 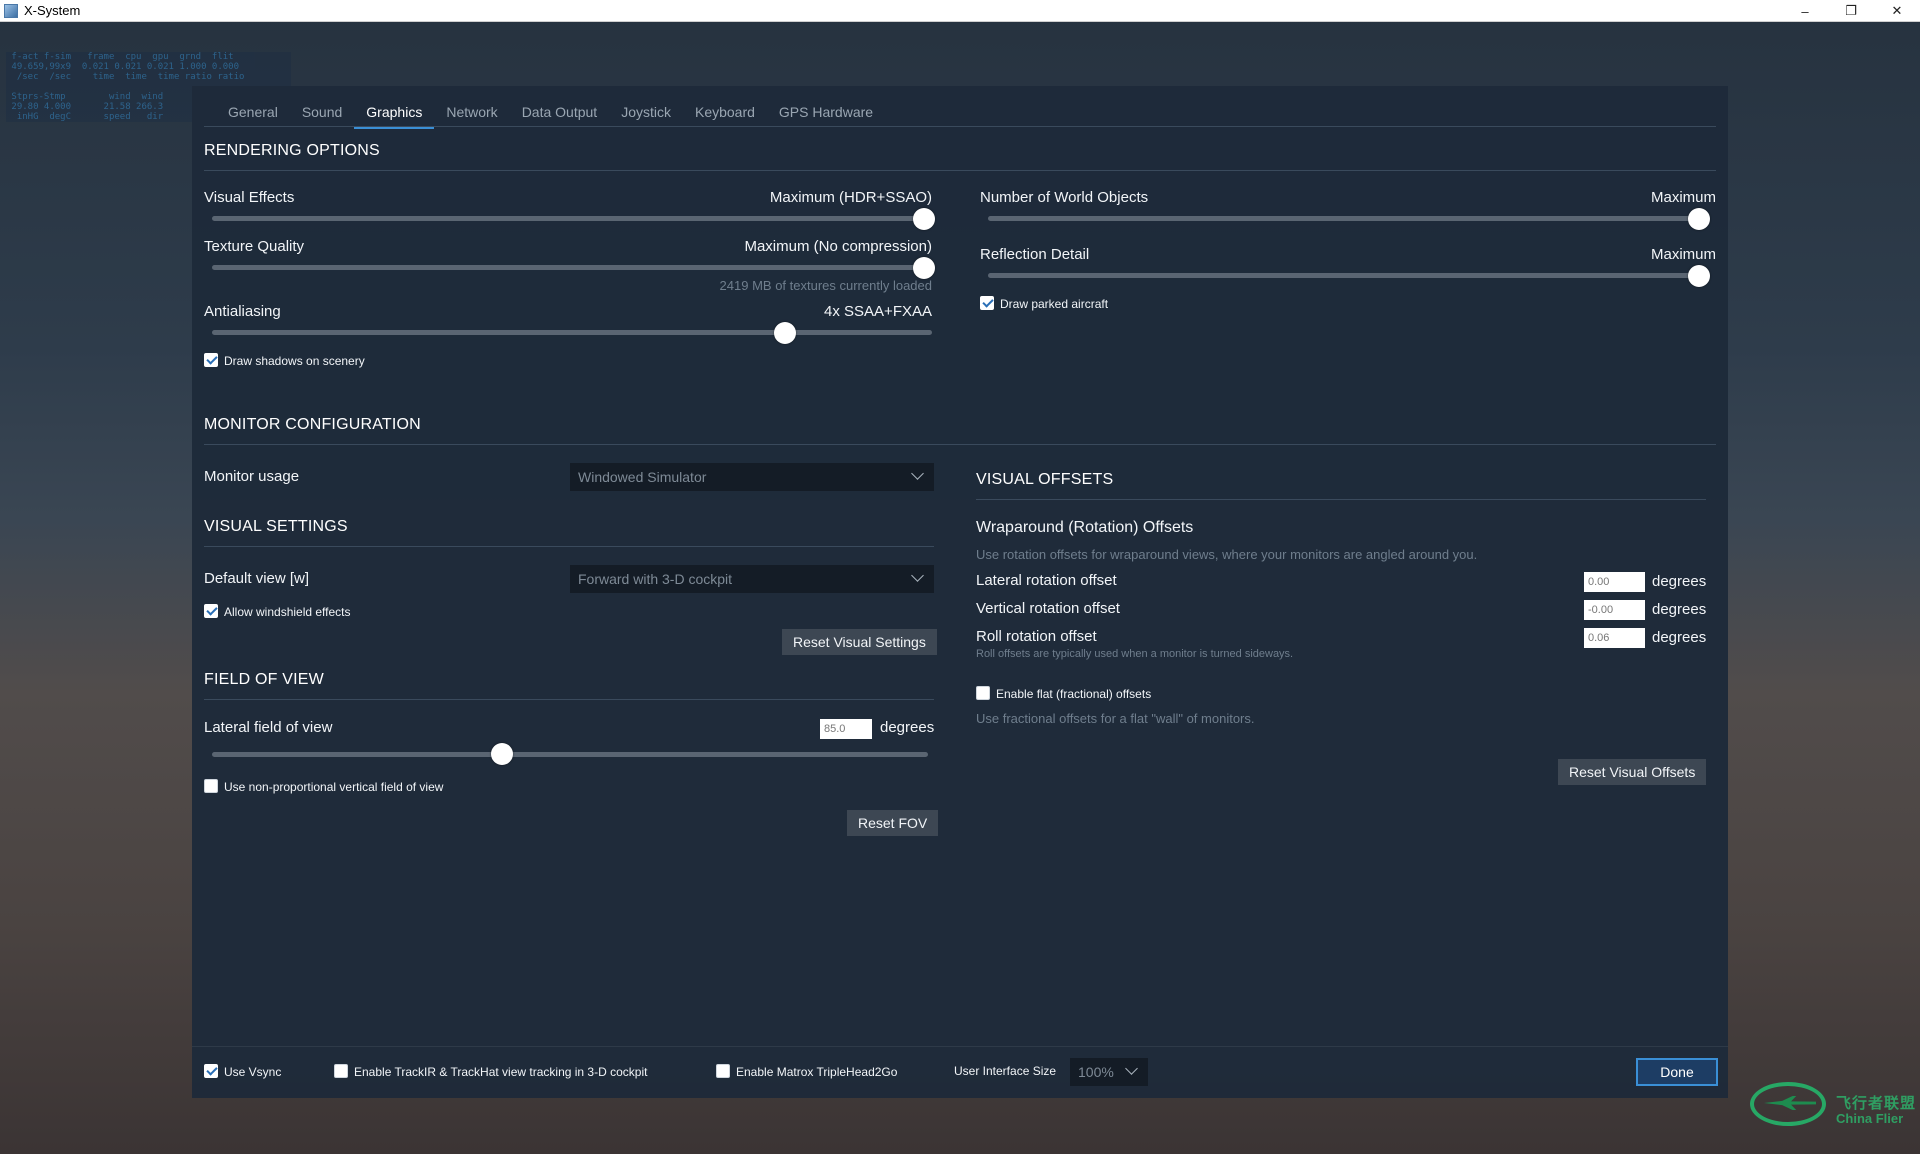 I want to click on vertical-rotation-input: -0.00, so click(x=1614, y=610).